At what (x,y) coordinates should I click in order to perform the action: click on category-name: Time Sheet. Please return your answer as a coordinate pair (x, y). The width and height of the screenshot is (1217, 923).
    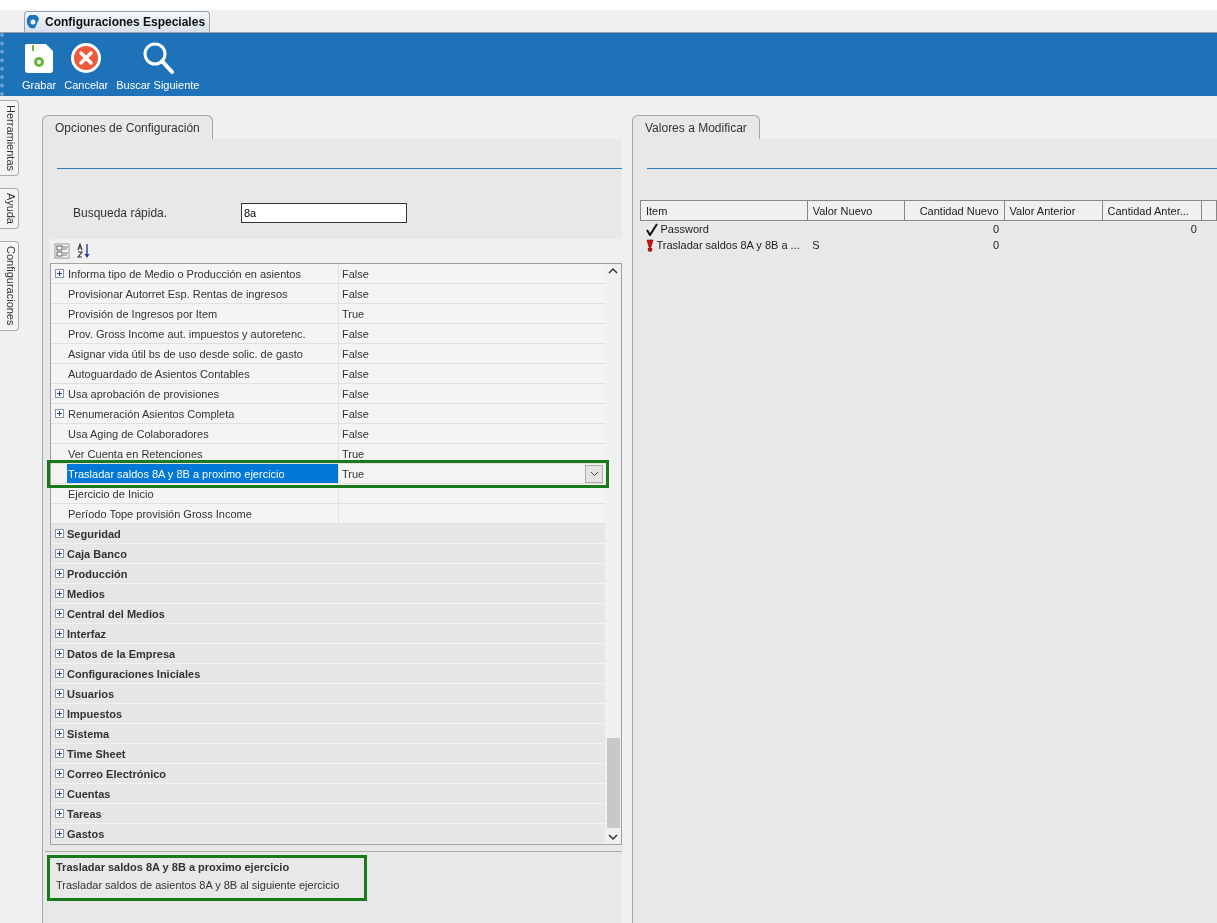
    Looking at the image, I should click on (96, 753).